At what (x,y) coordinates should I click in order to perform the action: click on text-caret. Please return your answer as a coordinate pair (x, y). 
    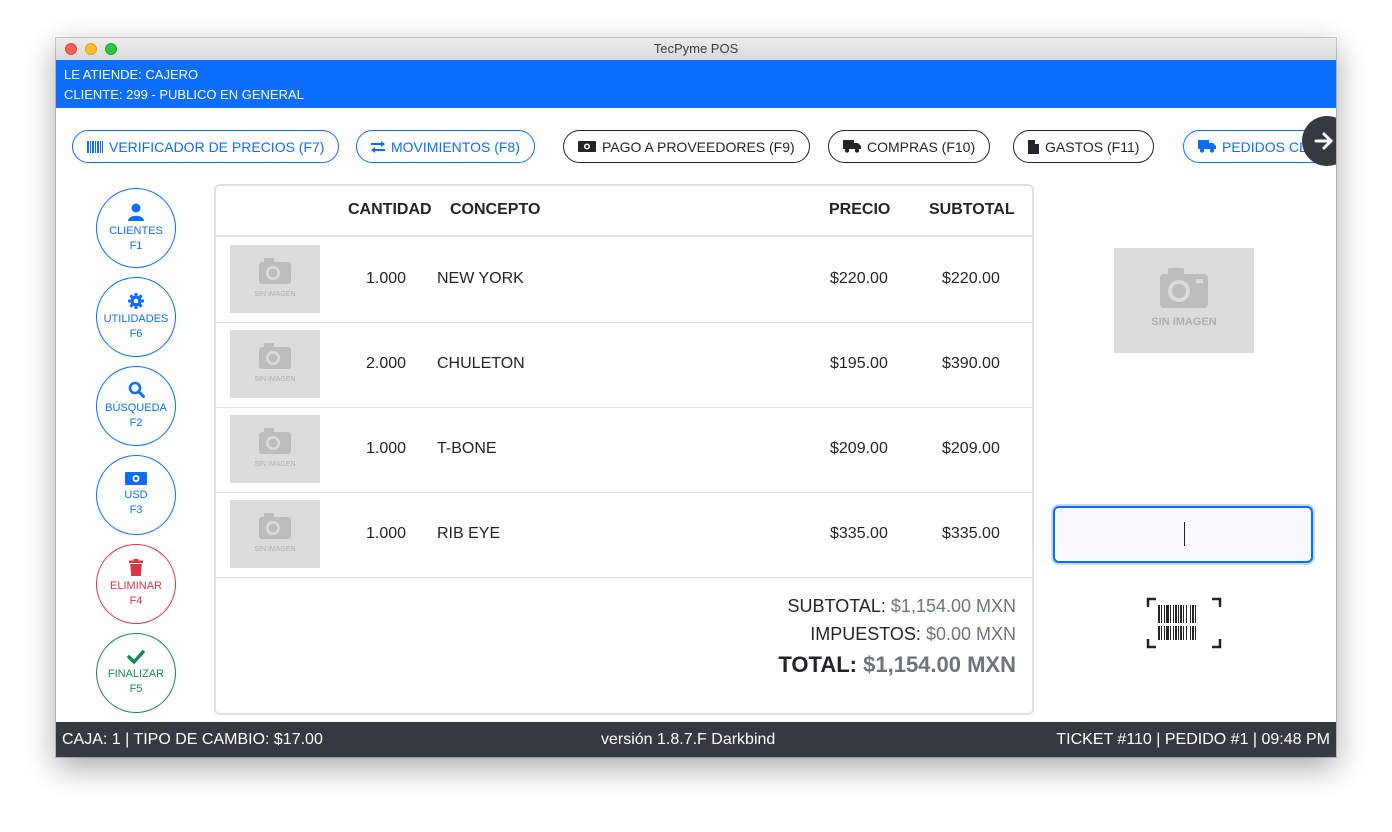
    Looking at the image, I should click on (1184, 534).